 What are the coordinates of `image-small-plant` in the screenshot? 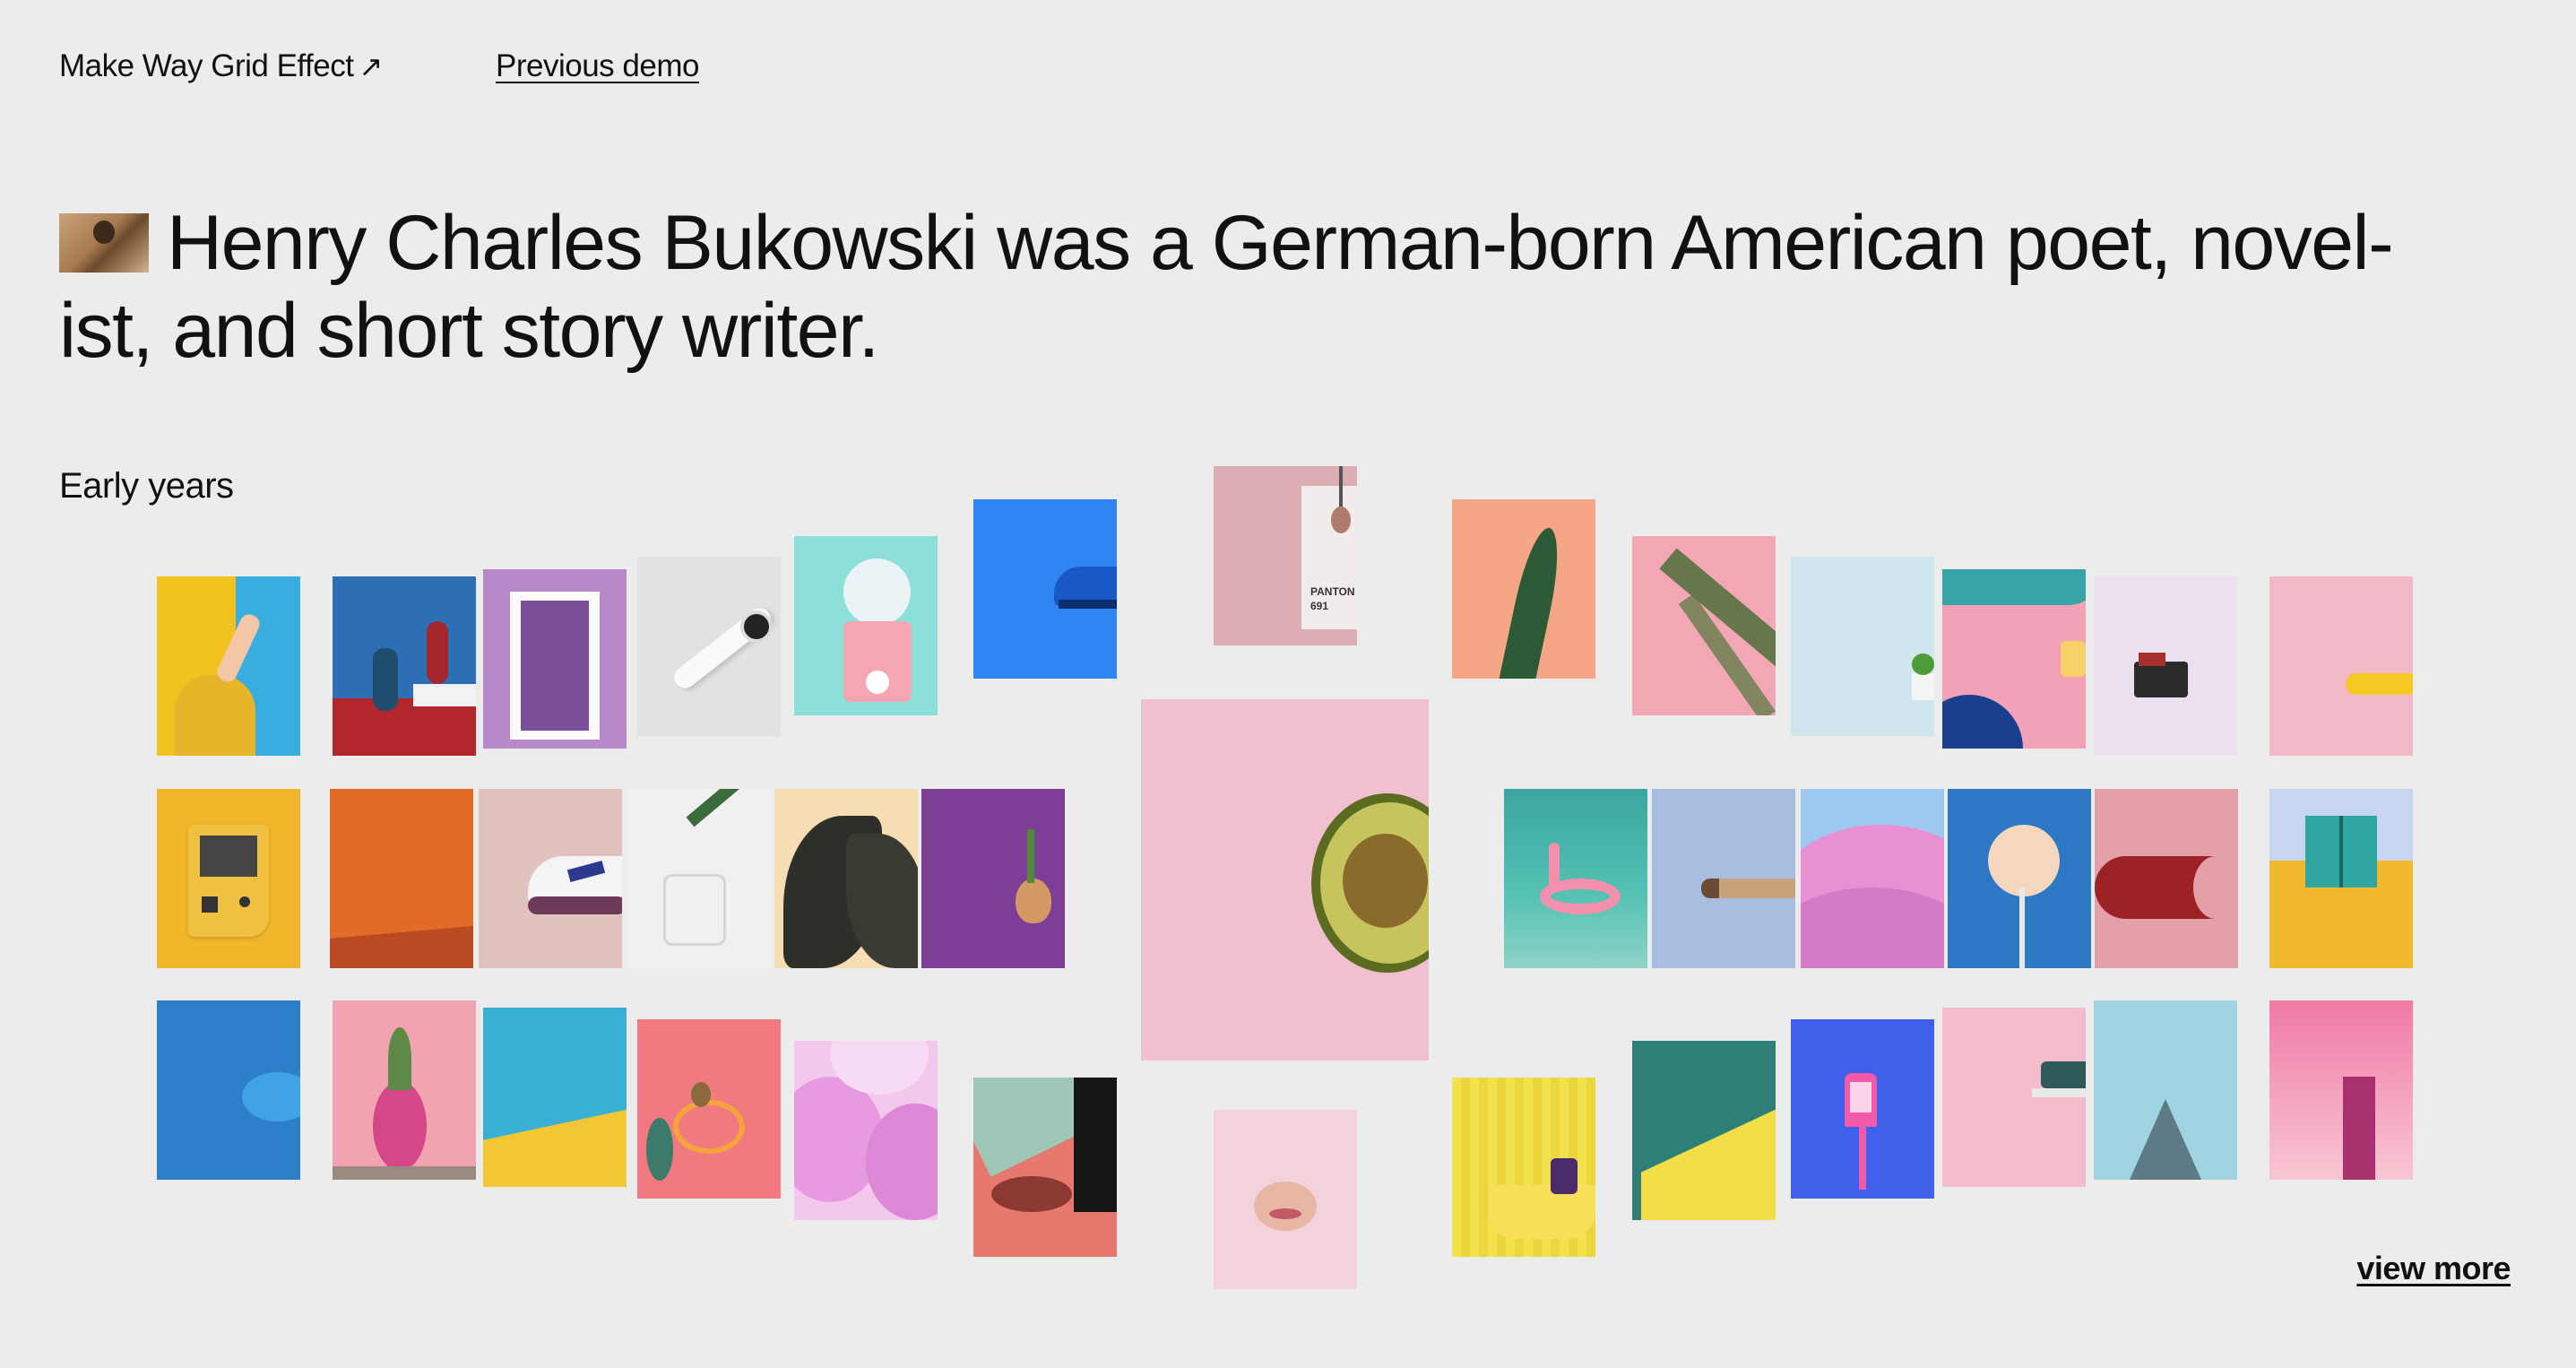 It's located at (1862, 646).